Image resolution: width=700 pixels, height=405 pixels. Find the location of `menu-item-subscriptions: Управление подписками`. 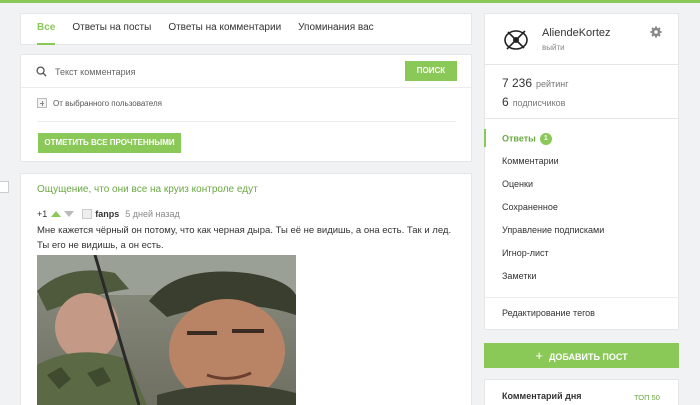

menu-item-subscriptions: Управление подписками is located at coordinates (553, 230).